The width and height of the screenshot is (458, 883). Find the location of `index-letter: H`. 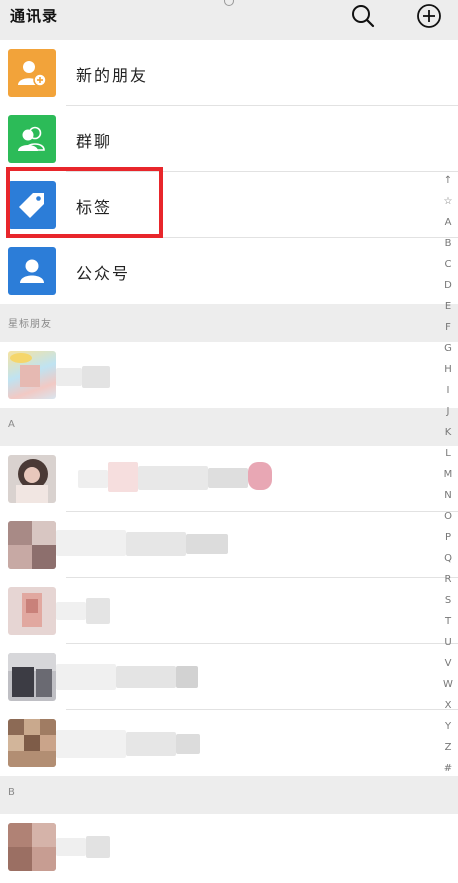

index-letter: H is located at coordinates (448, 369).